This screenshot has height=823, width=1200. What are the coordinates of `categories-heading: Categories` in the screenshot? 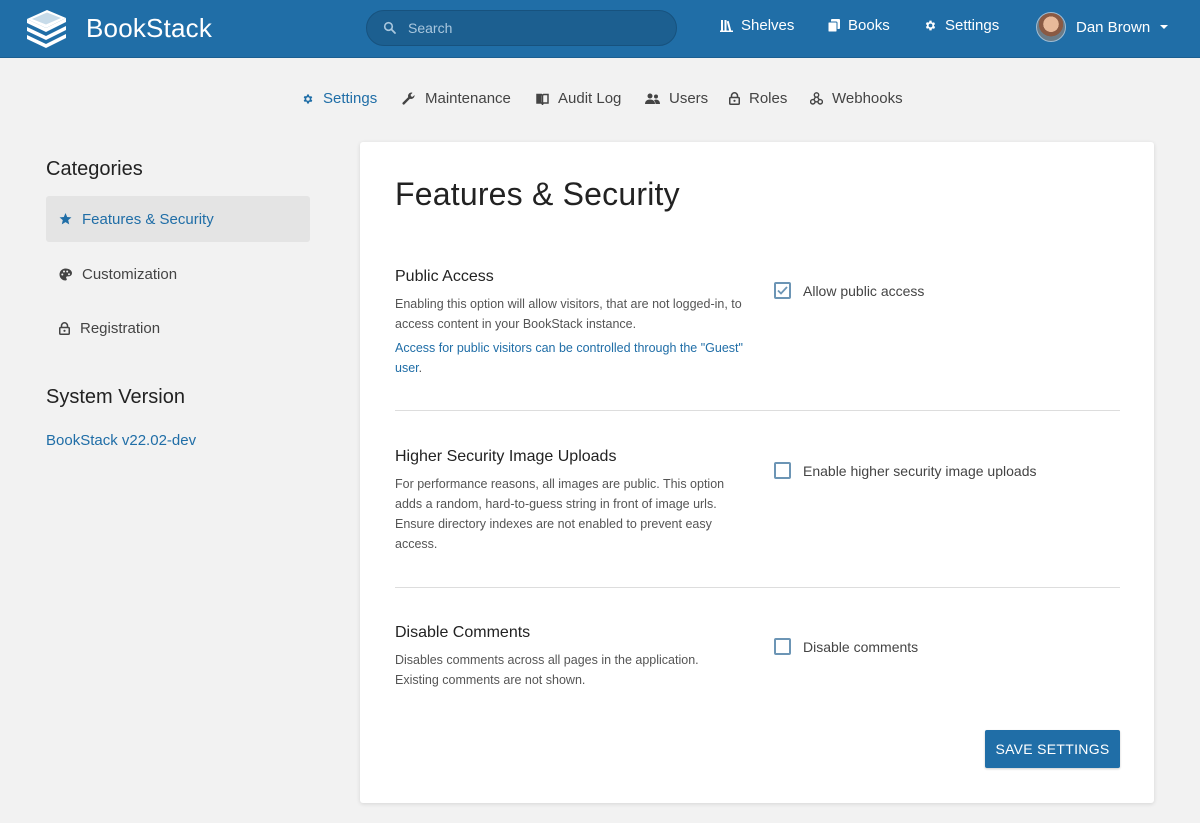 It's located at (94, 169).